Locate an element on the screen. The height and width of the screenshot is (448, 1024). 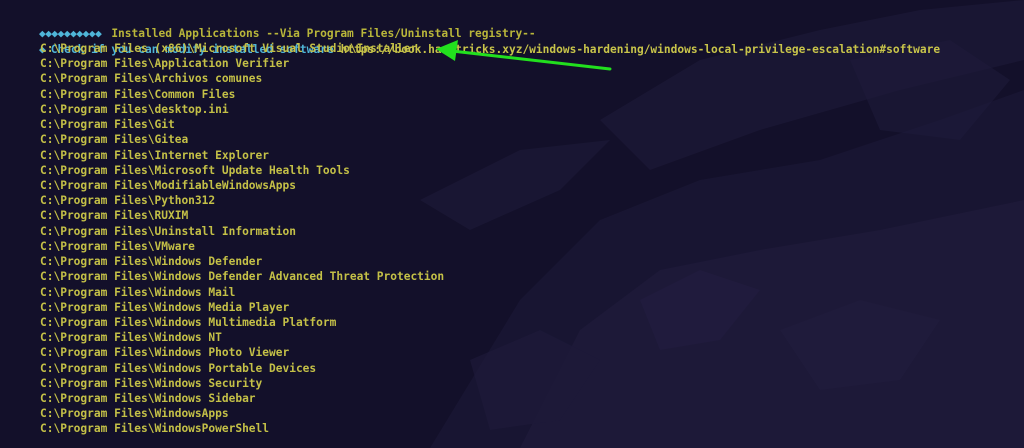
path-list-item: C:\Program Files\Git is located at coordinates (107, 125).